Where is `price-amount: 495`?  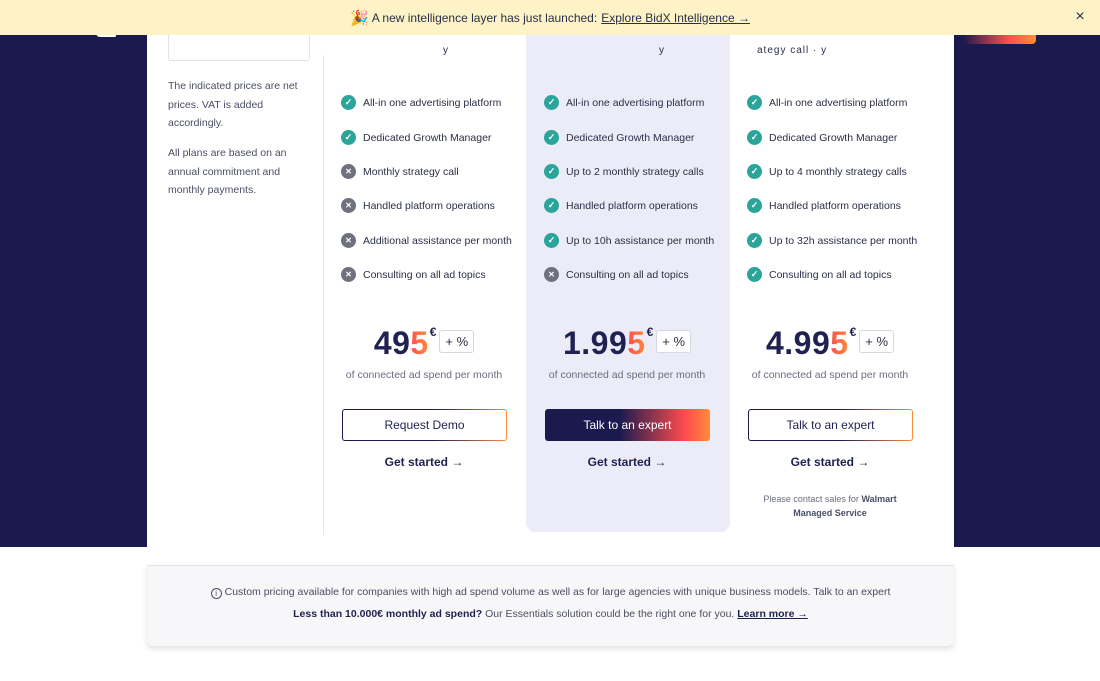
price-amount: 495 is located at coordinates (401, 343).